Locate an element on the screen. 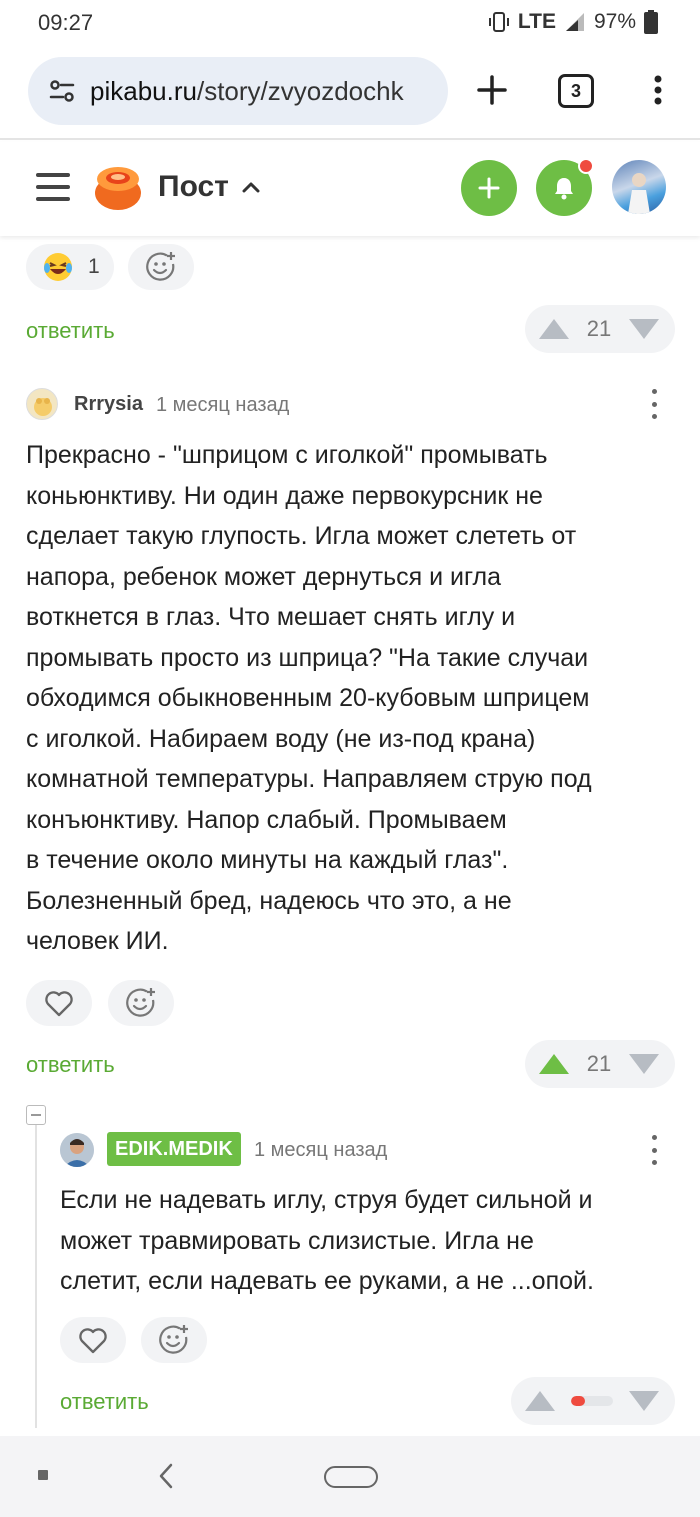 This screenshot has width=700, height=1517. new-tab-button is located at coordinates (492, 90).